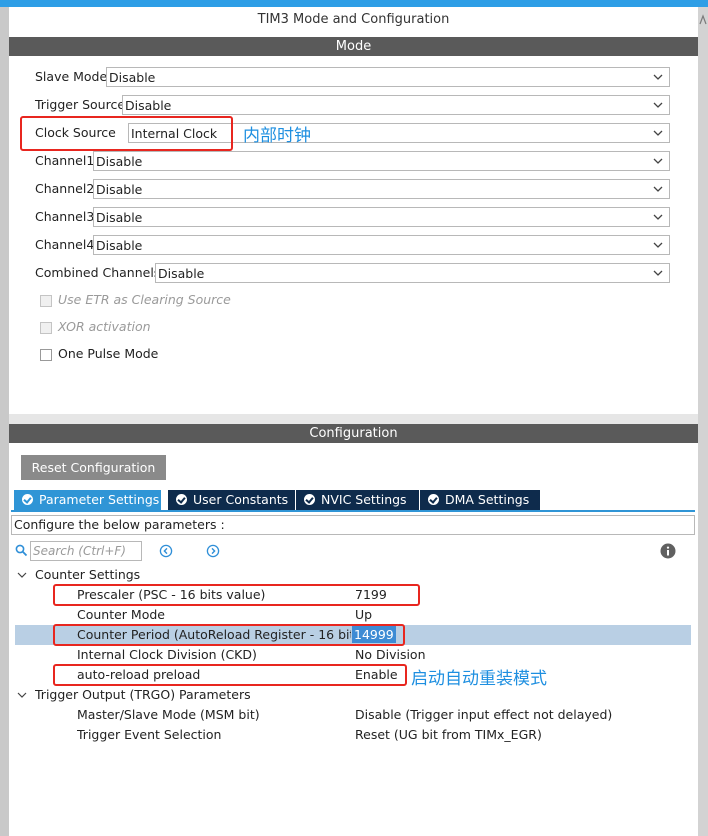 The image size is (708, 836). What do you see at coordinates (166, 551) in the screenshot?
I see `arrow-left-circle-icon` at bounding box center [166, 551].